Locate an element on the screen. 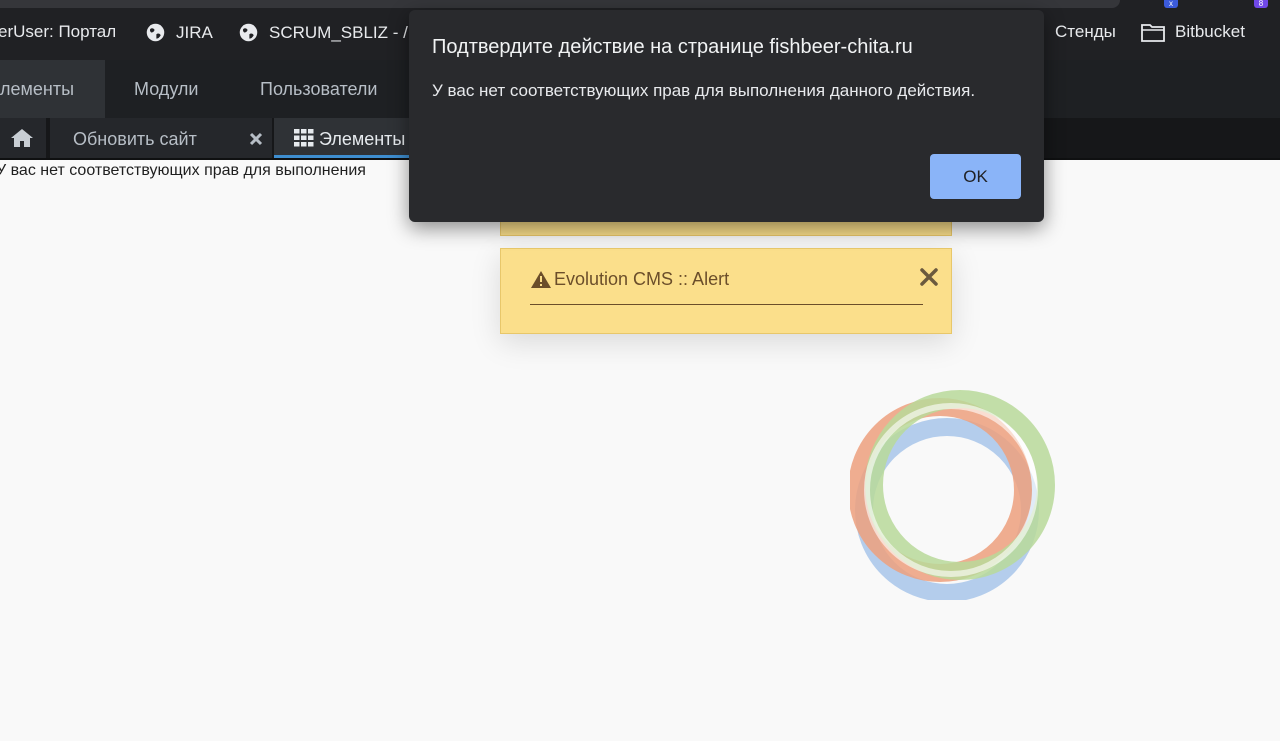  bookmark-jira: JIRA is located at coordinates (179, 32).